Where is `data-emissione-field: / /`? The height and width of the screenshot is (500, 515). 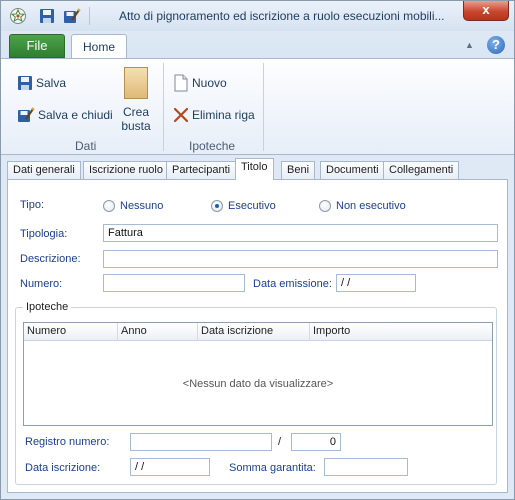 data-emissione-field: / / is located at coordinates (376, 283).